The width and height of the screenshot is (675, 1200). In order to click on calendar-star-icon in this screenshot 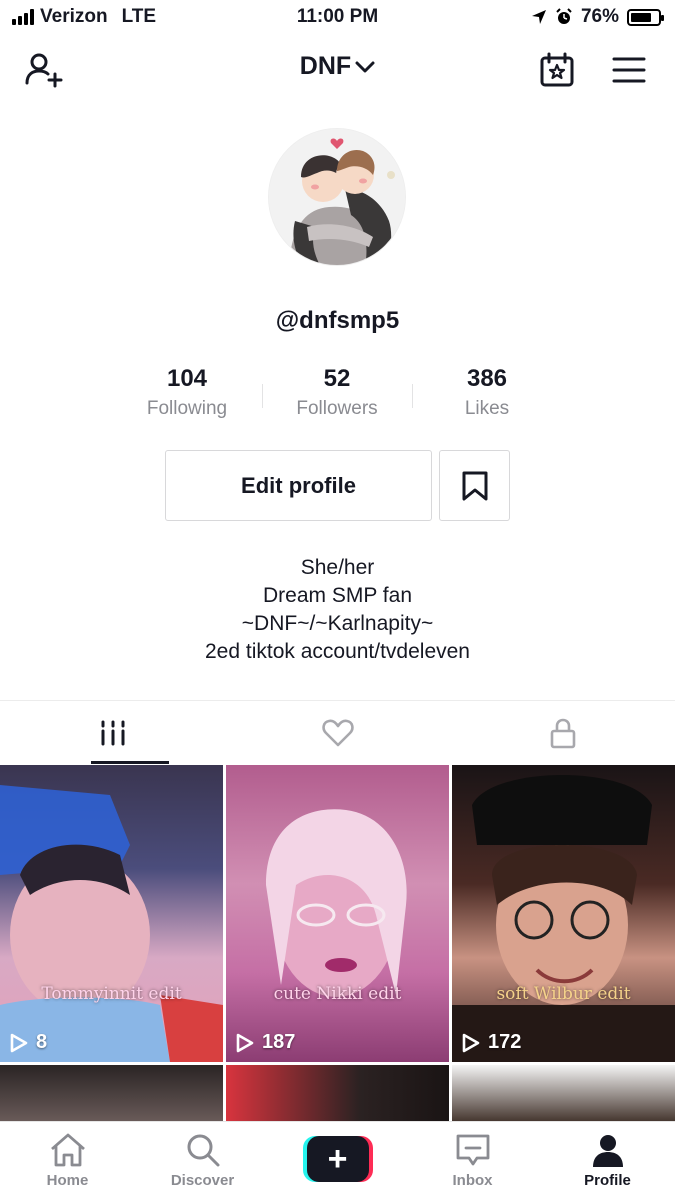, I will do `click(557, 69)`.